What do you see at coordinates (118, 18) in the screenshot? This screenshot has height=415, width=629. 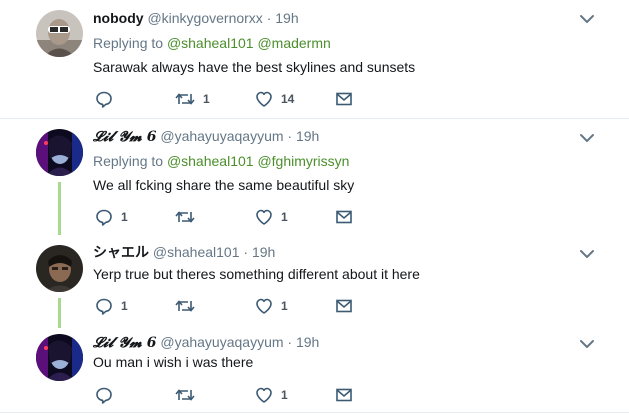 I see `display-name: nobody` at bounding box center [118, 18].